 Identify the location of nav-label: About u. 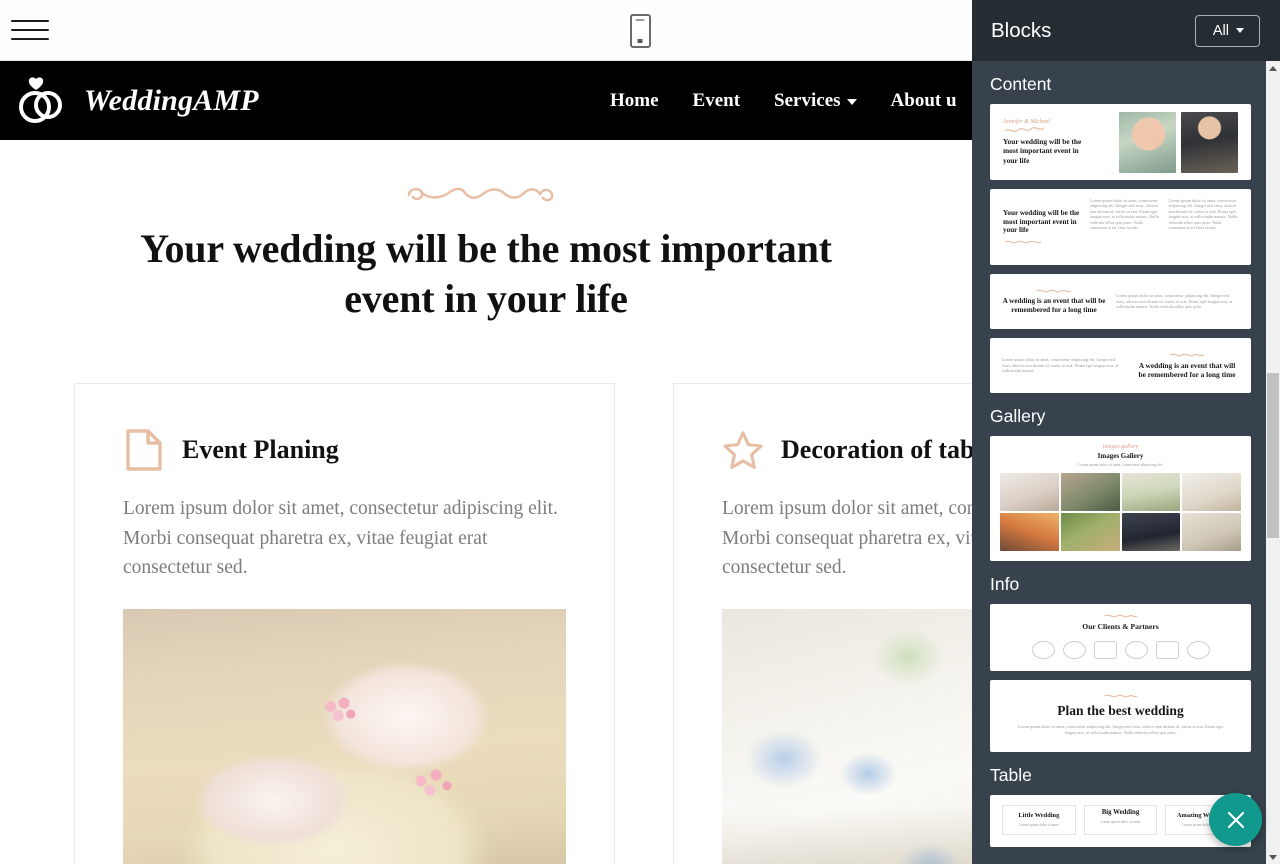
(923, 100).